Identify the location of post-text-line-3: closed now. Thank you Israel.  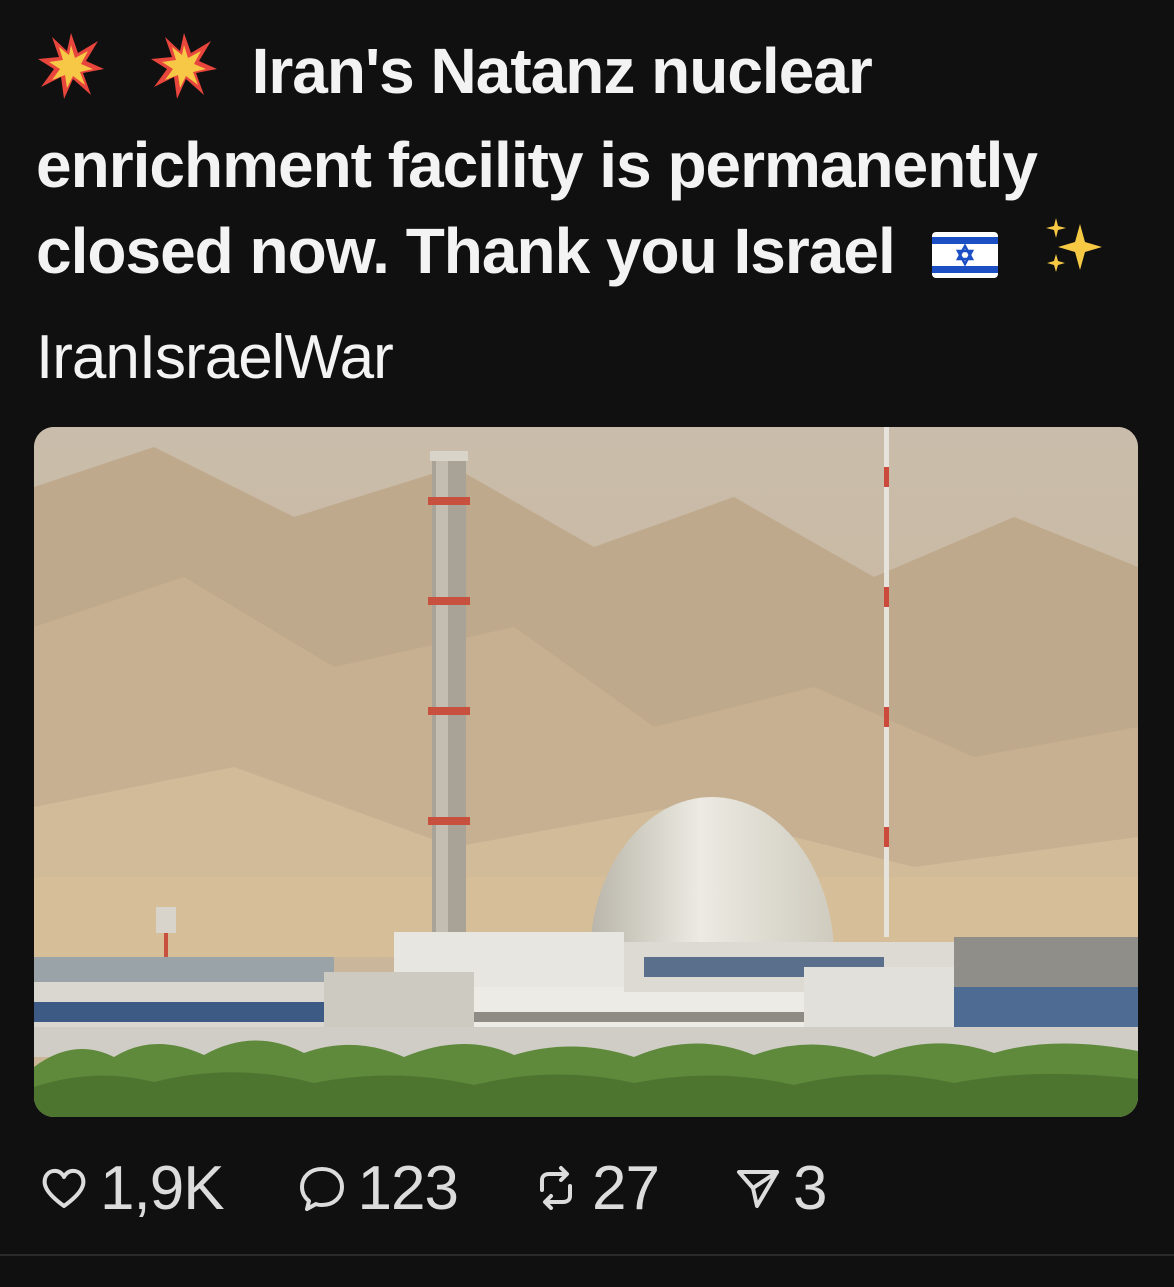
(586, 253).